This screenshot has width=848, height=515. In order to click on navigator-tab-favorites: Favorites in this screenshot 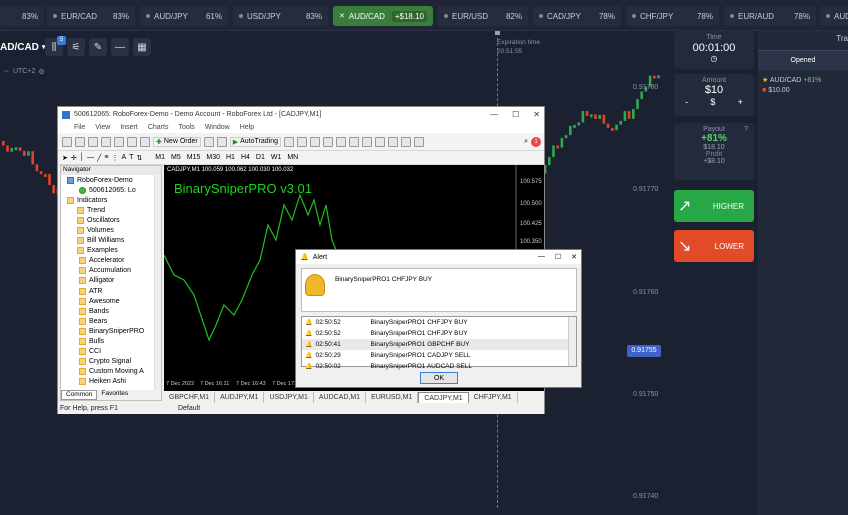, I will do `click(114, 395)`.